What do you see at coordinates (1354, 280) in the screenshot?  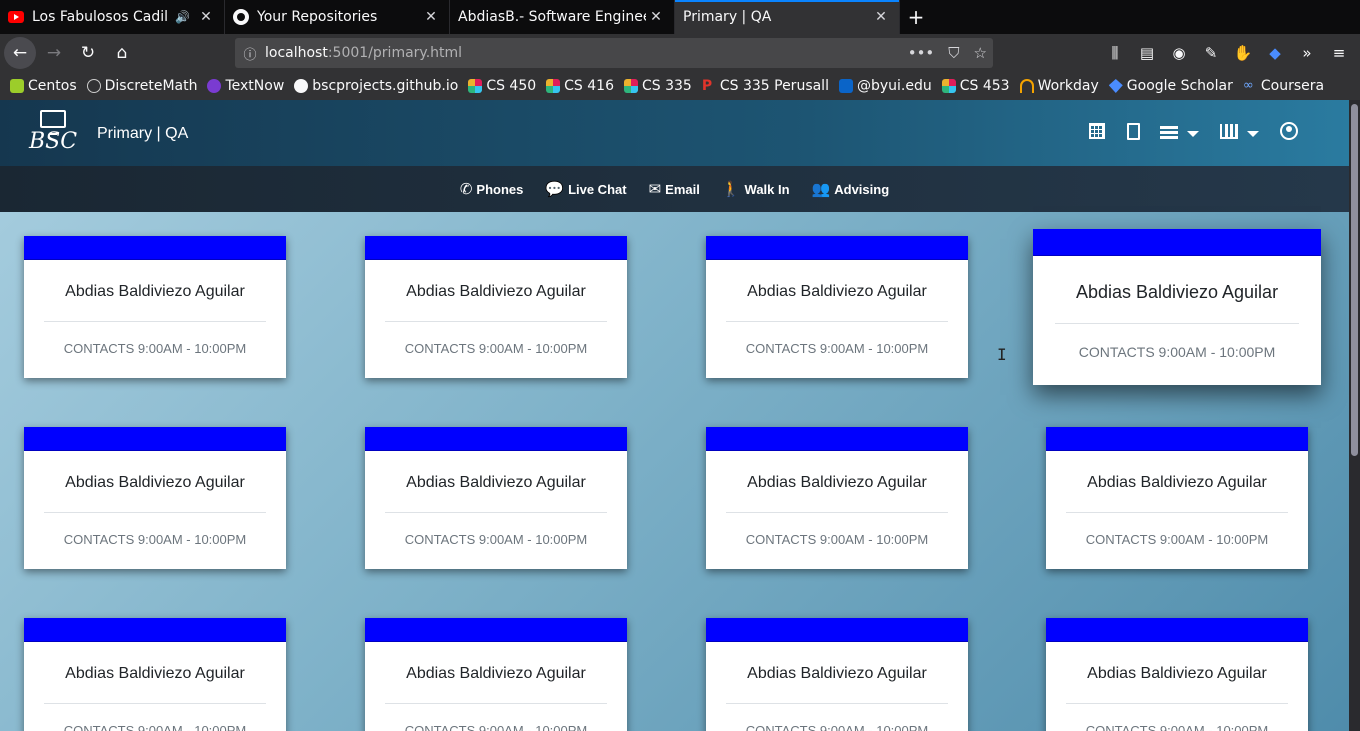 I see `scrollbar-thumb` at bounding box center [1354, 280].